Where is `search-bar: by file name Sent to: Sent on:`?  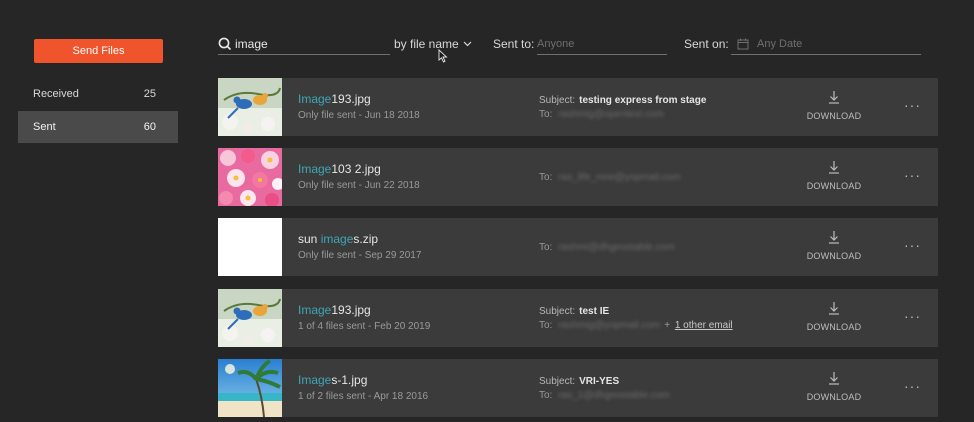 search-bar: by file name Sent to: Sent on: is located at coordinates (570, 48).